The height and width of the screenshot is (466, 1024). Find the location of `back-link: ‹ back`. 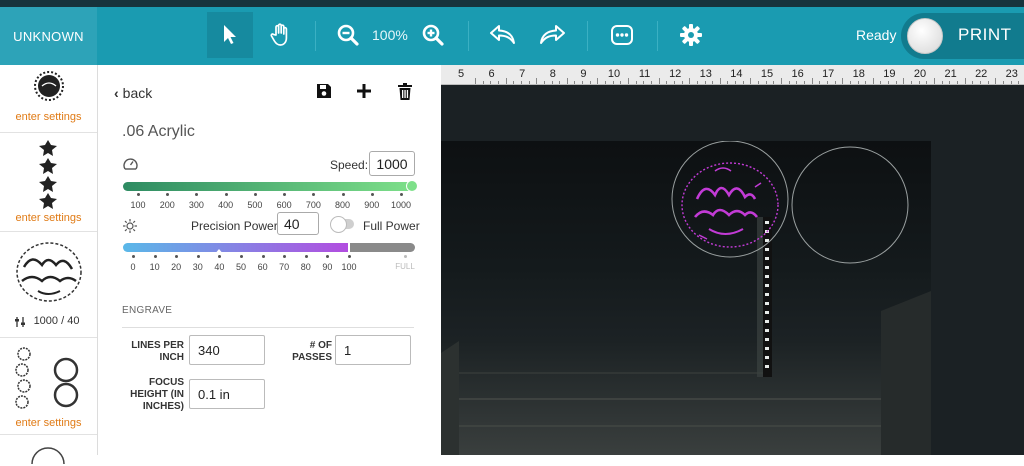

back-link: ‹ back is located at coordinates (133, 93).